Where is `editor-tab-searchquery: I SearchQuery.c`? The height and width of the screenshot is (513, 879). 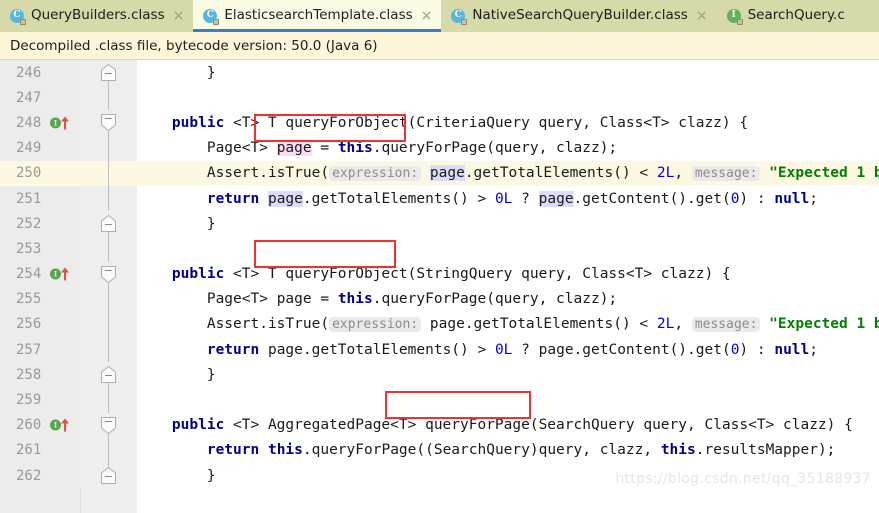
editor-tab-searchquery: I SearchQuery.c is located at coordinates (785, 16).